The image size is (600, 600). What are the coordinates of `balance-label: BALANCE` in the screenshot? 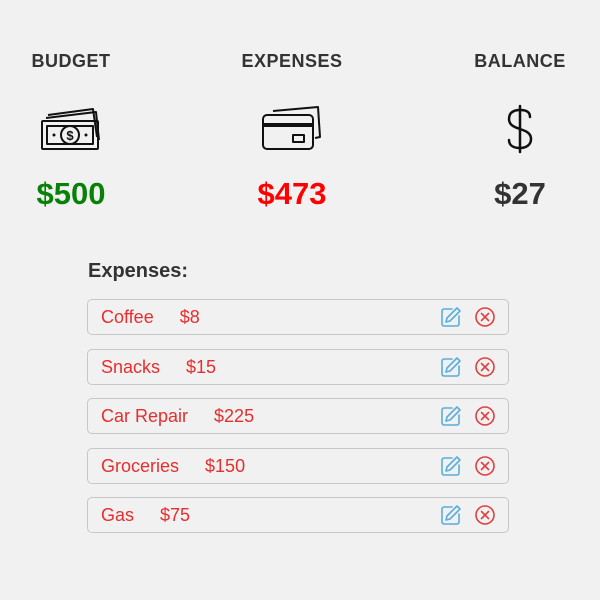 It's located at (520, 61).